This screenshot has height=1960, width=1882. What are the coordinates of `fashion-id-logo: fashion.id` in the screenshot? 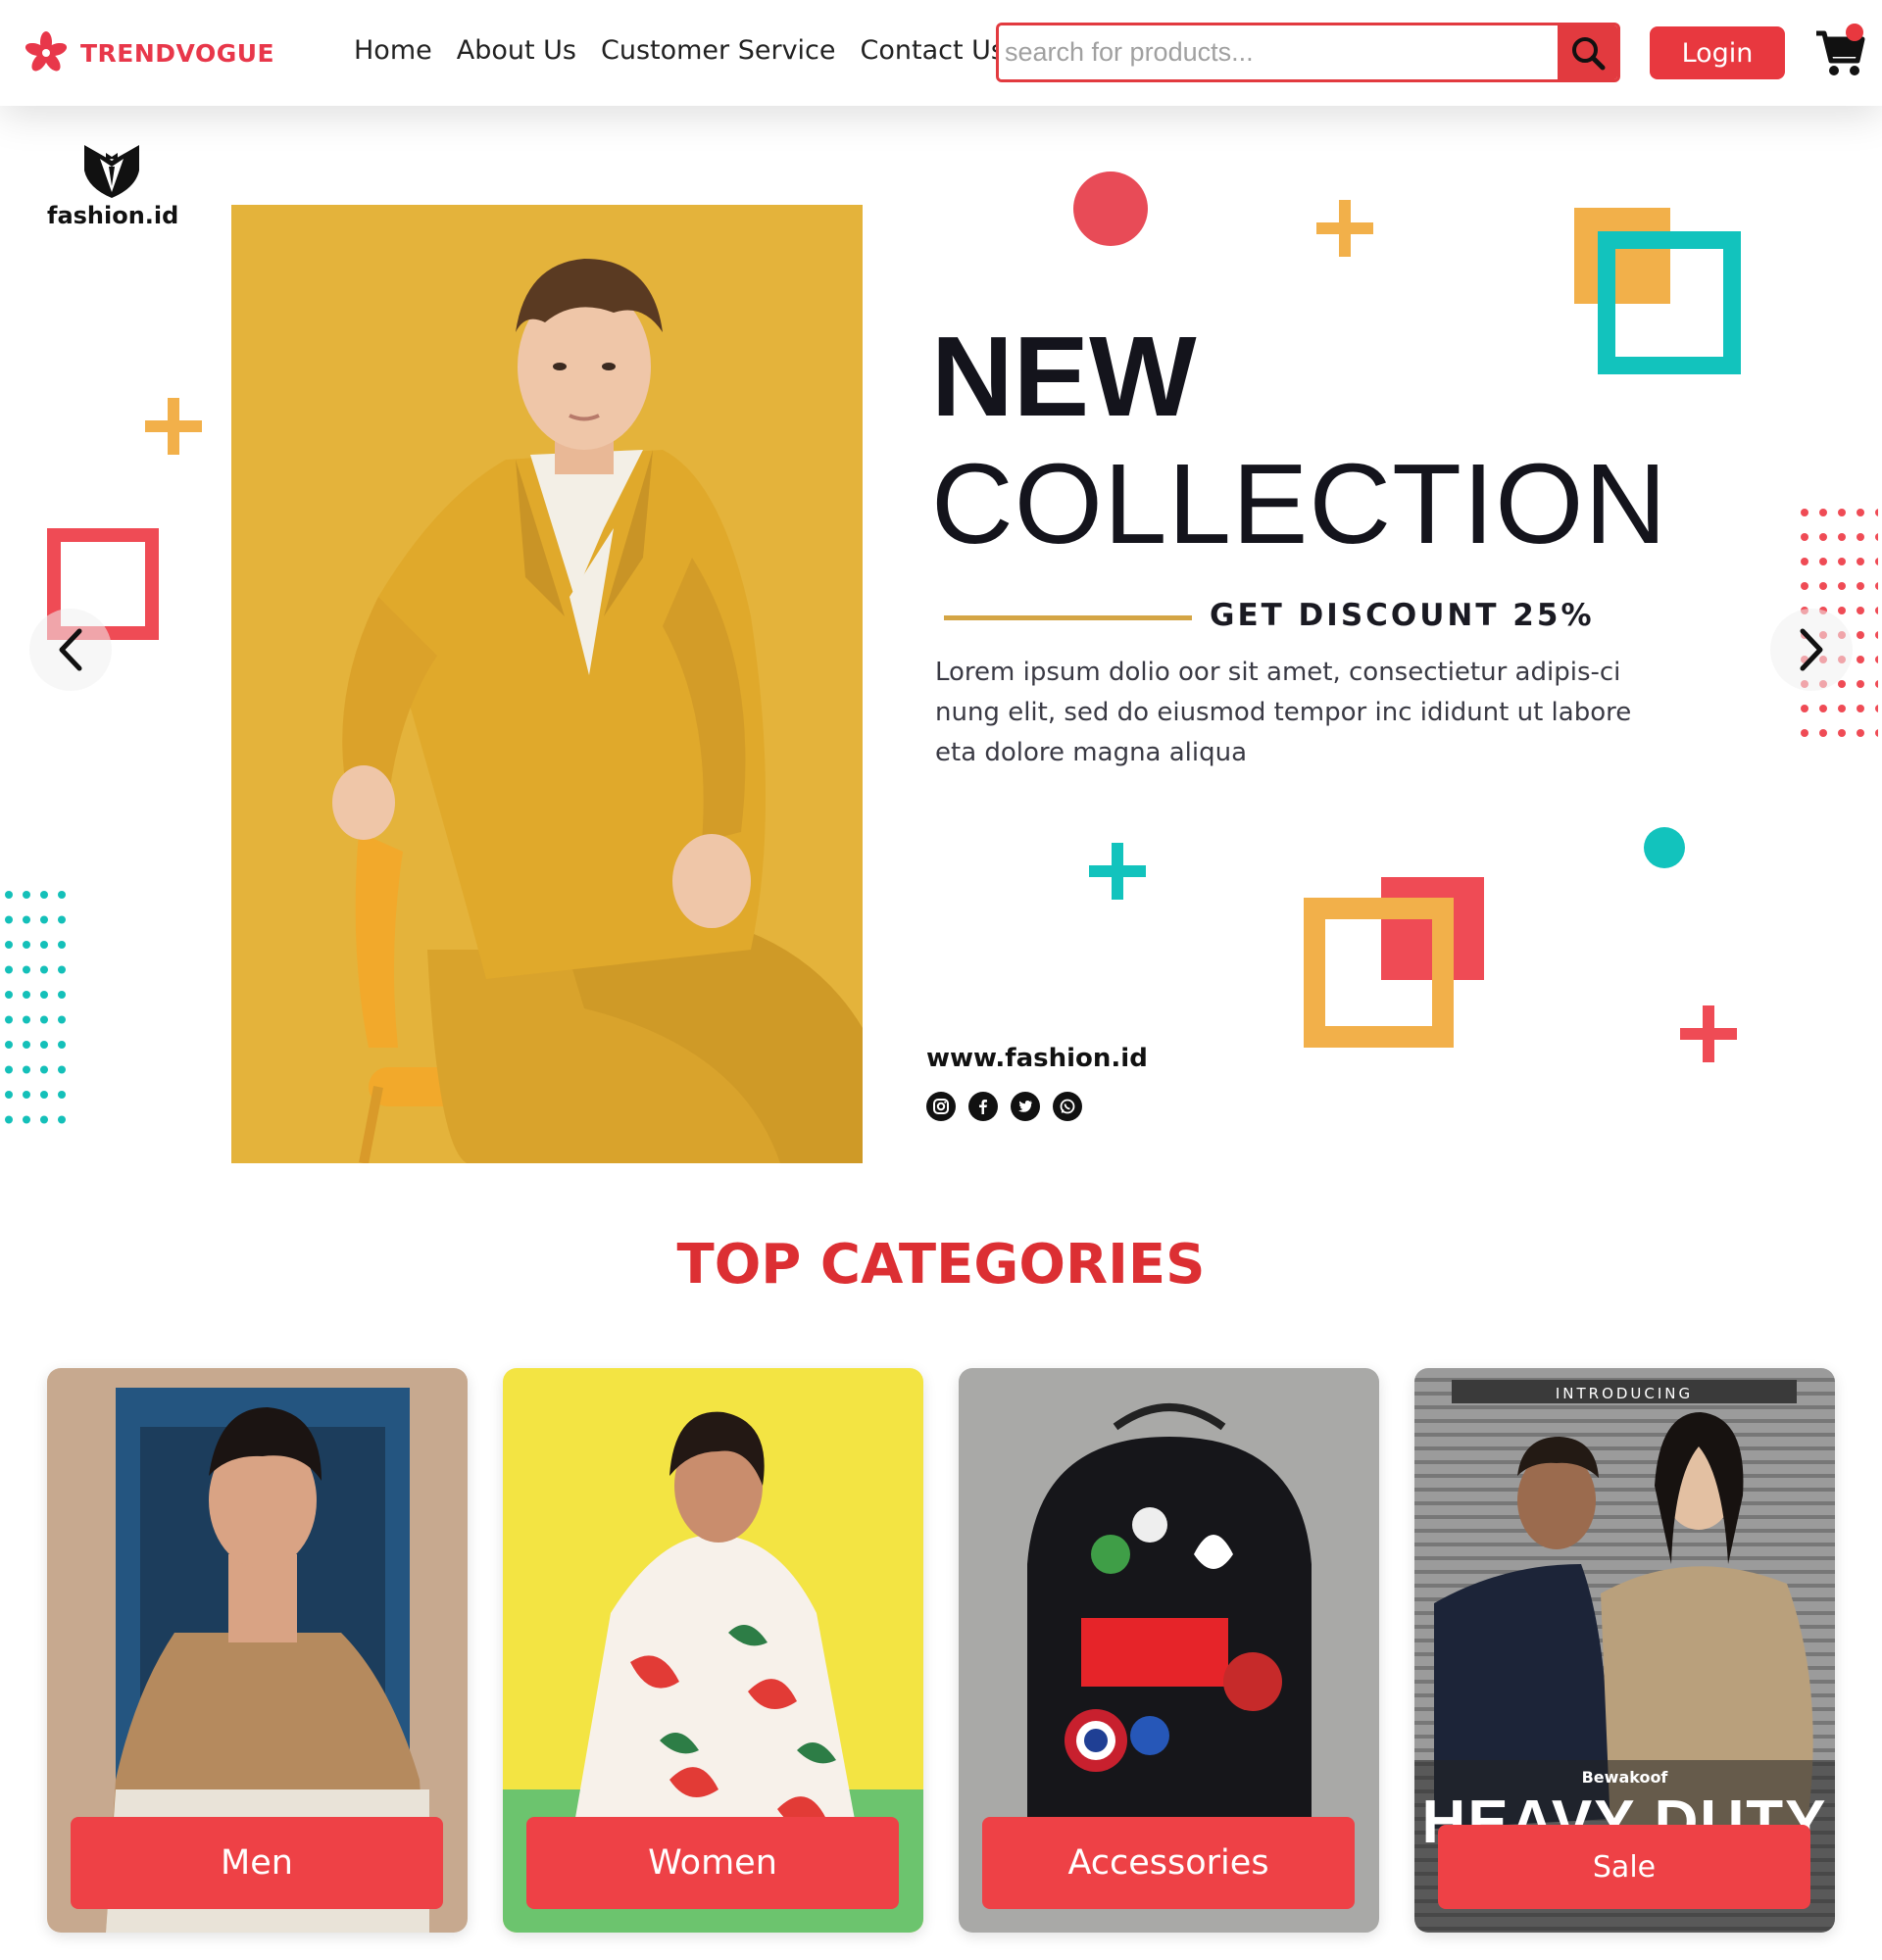 It's located at (113, 185).